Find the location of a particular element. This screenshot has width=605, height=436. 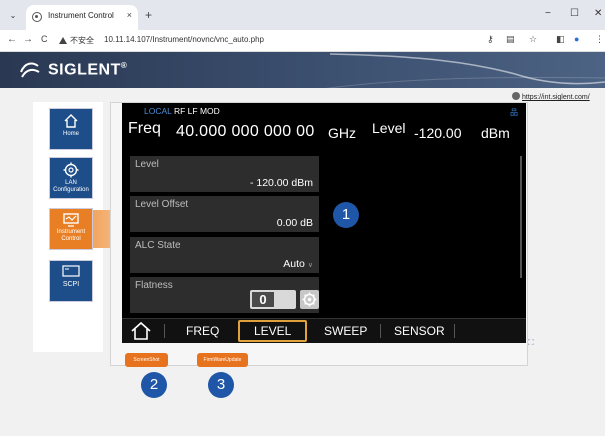

kebab-menu-icon: ⋮ is located at coordinates (599, 39).